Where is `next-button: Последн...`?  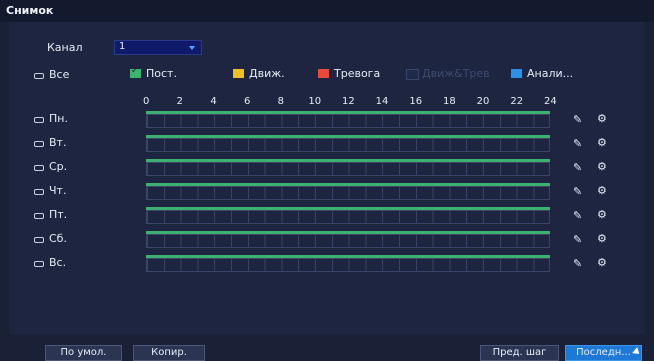 next-button: Последн... is located at coordinates (603, 353).